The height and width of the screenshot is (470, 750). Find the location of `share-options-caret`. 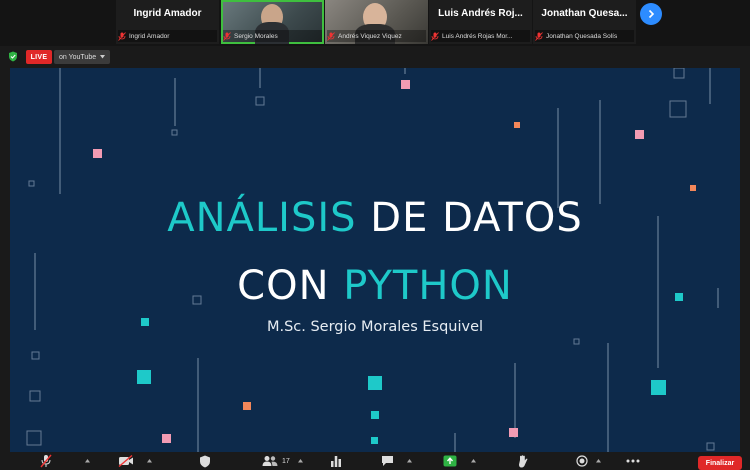

share-options-caret is located at coordinates (473, 461).